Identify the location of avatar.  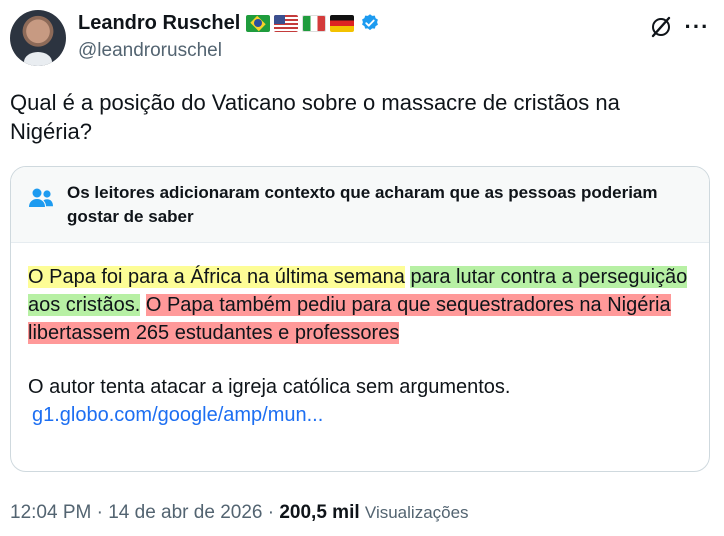
(38, 38).